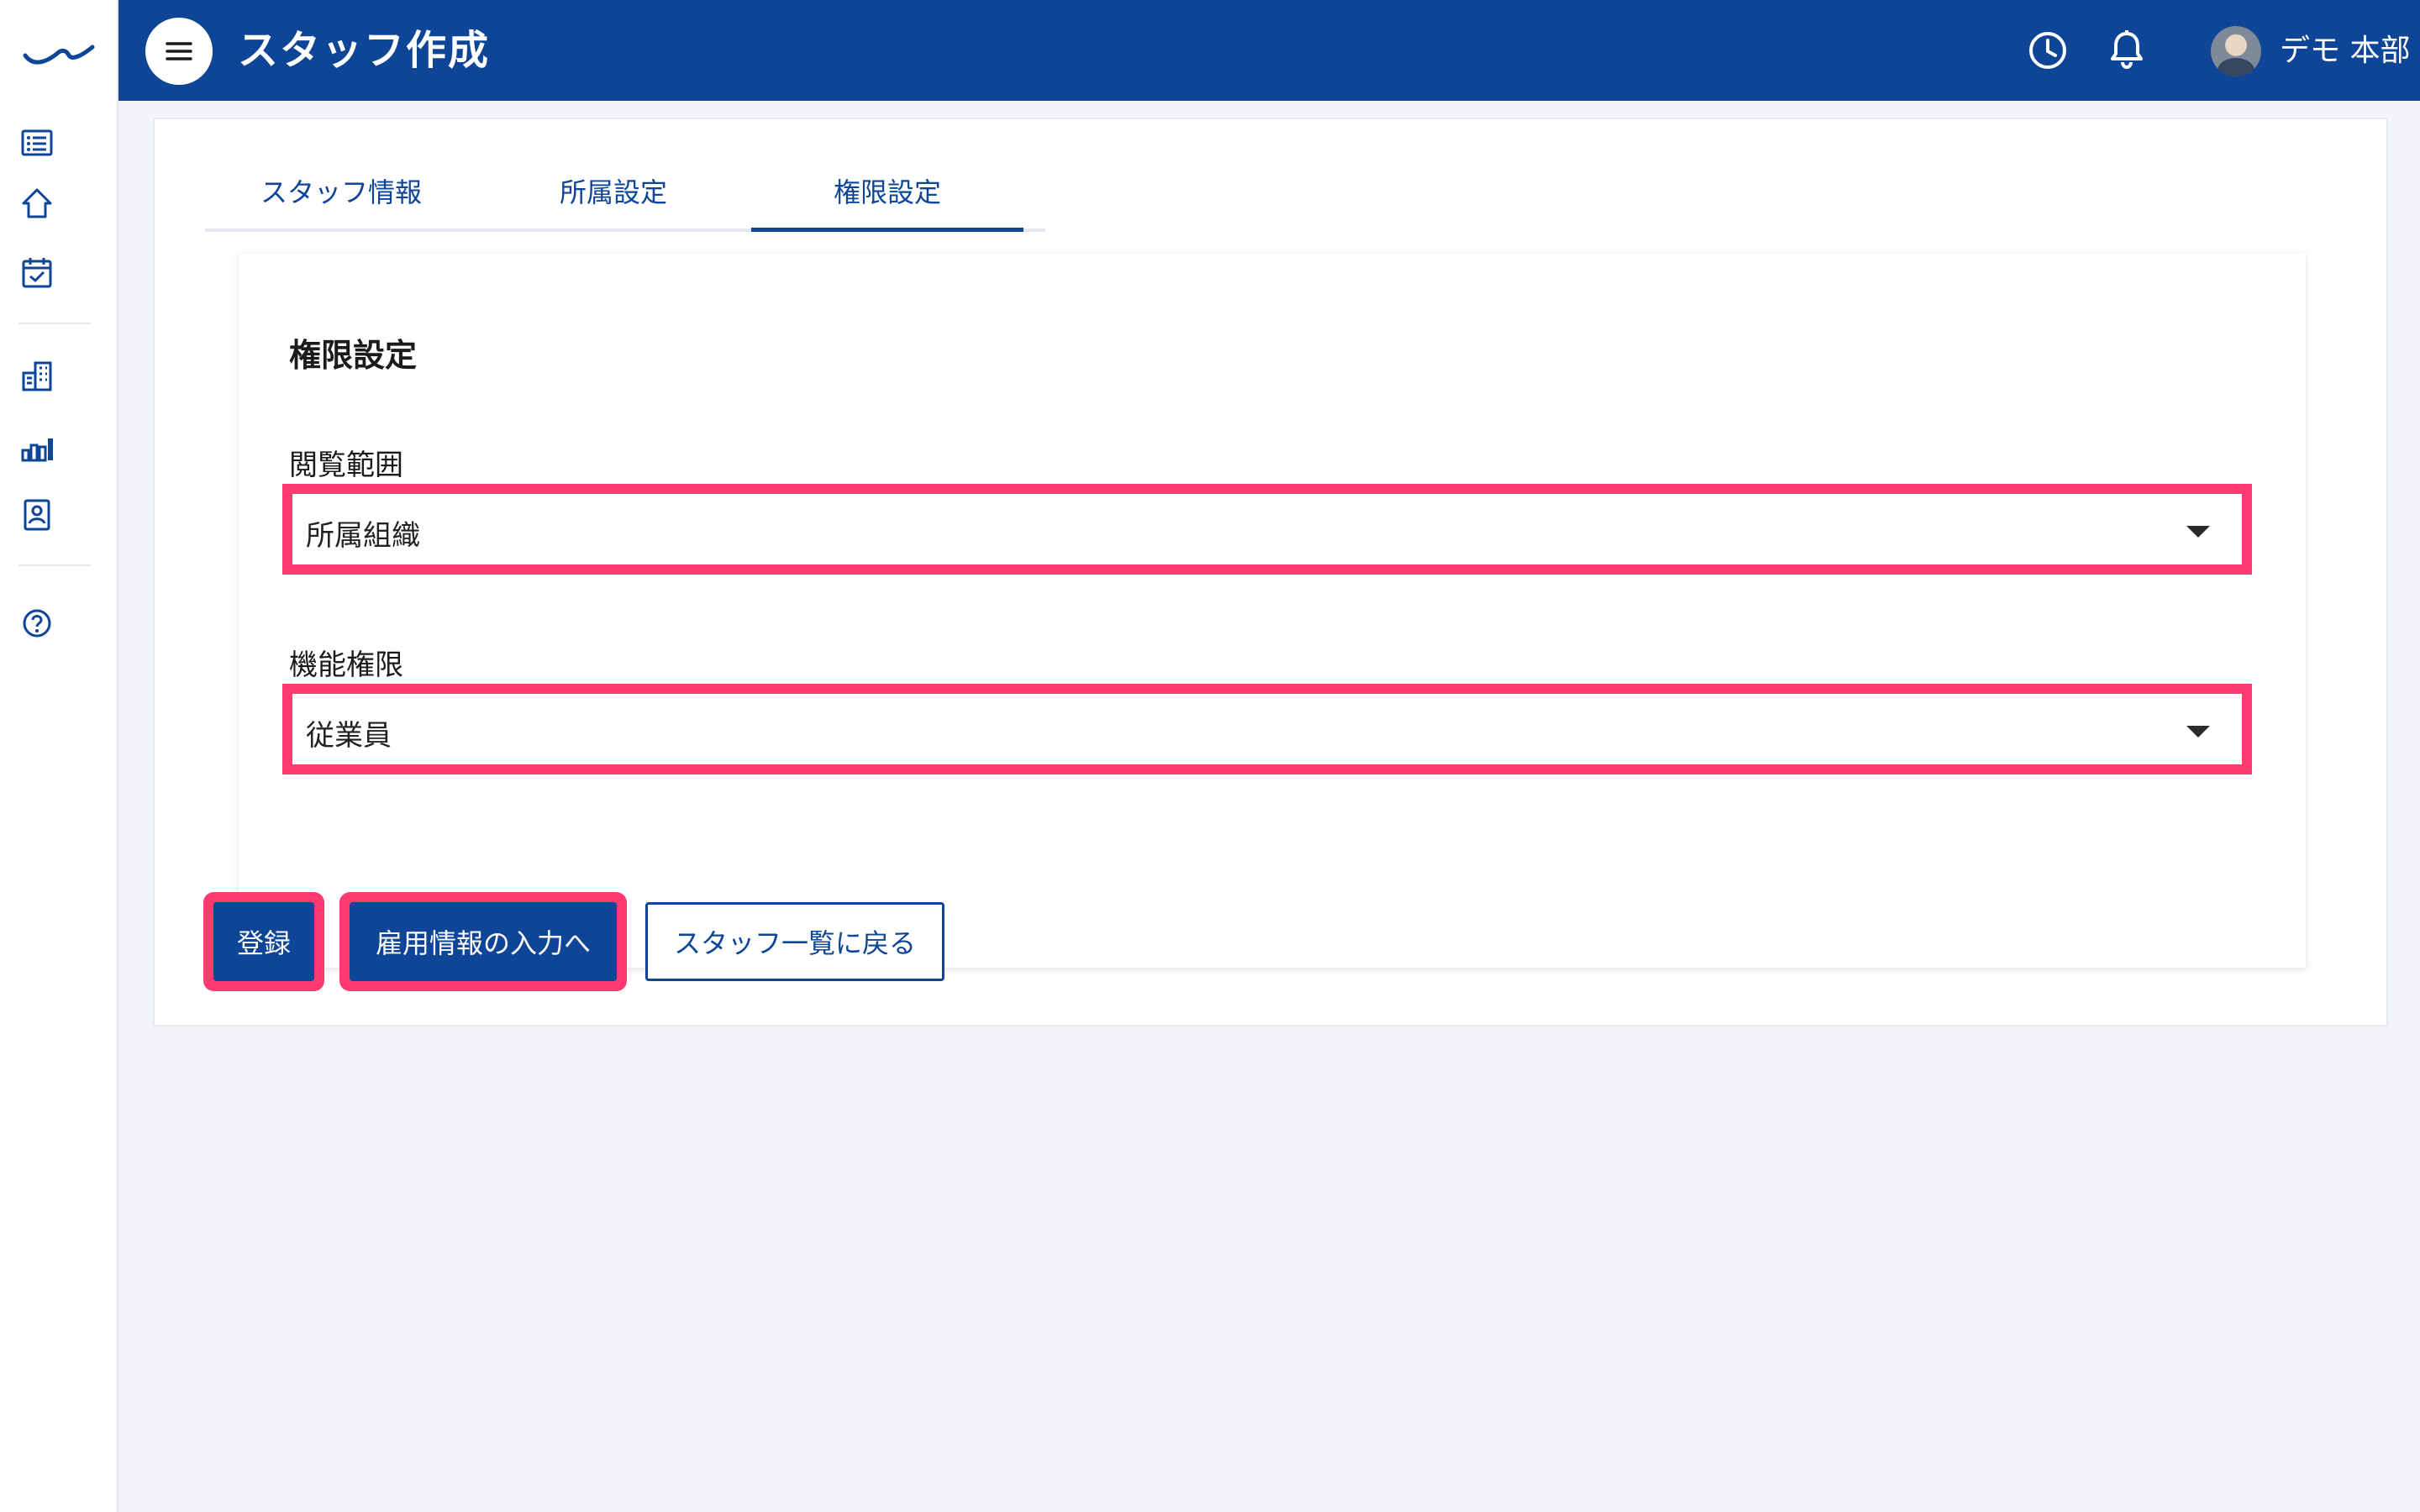 The height and width of the screenshot is (1512, 2420). I want to click on brand-logo, so click(59, 55).